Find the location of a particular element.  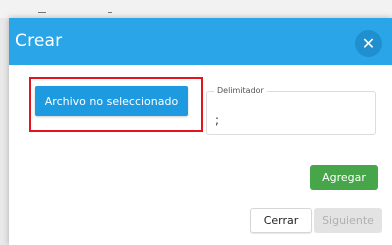

delimiter-field is located at coordinates (291, 113).